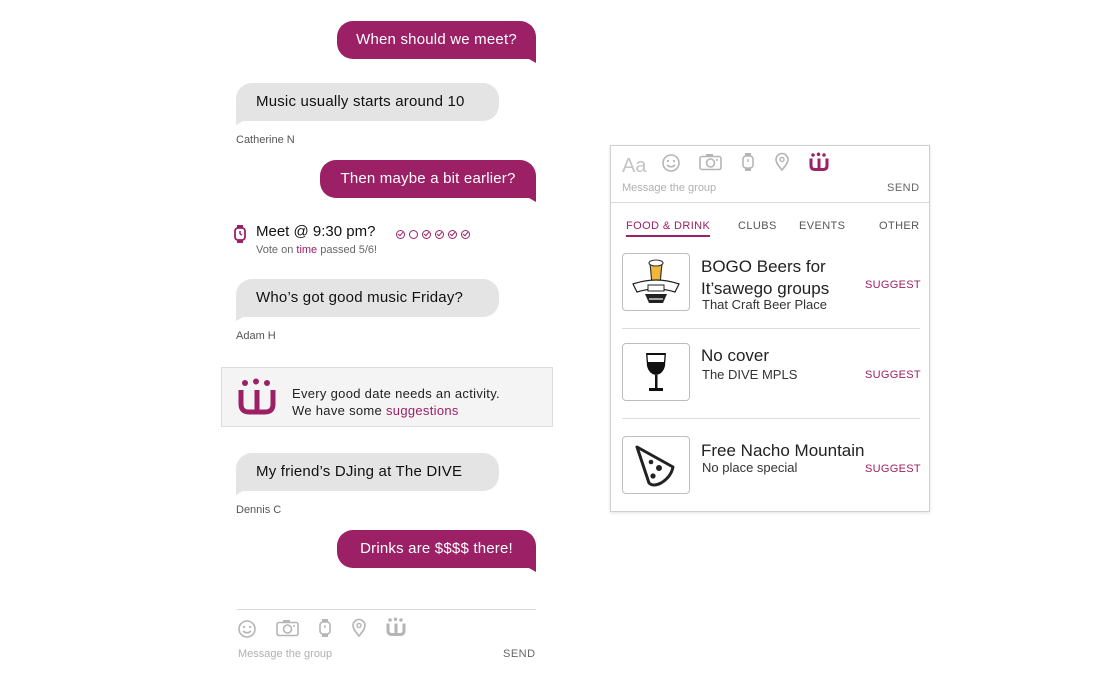 The width and height of the screenshot is (1100, 700). Describe the element at coordinates (757, 226) in the screenshot. I see `tab-clubs: CLUBS` at that location.